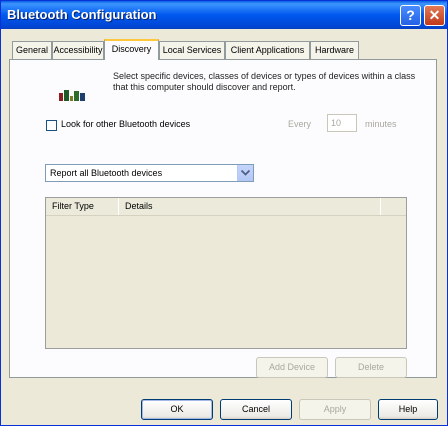 This screenshot has width=448, height=426. I want to click on help-button: Help, so click(408, 409).